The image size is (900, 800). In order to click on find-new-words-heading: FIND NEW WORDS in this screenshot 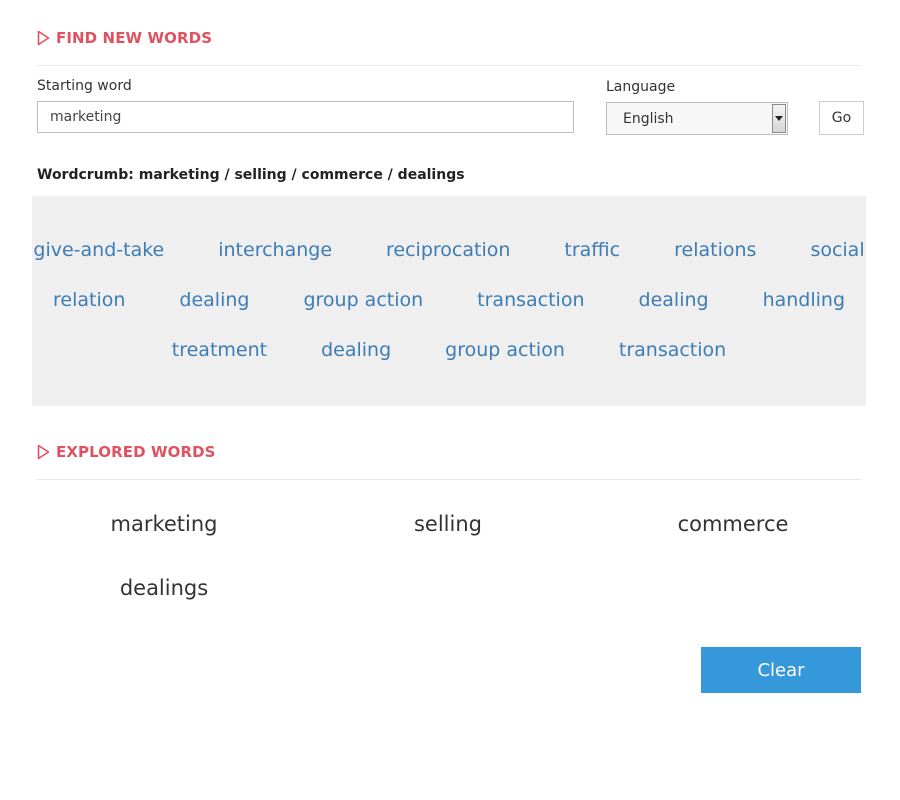, I will do `click(124, 38)`.